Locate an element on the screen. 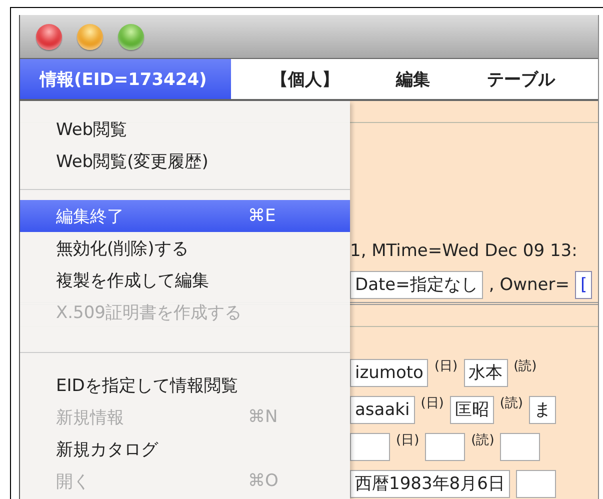 This screenshot has width=603, height=499. owner-field: [ is located at coordinates (583, 285).